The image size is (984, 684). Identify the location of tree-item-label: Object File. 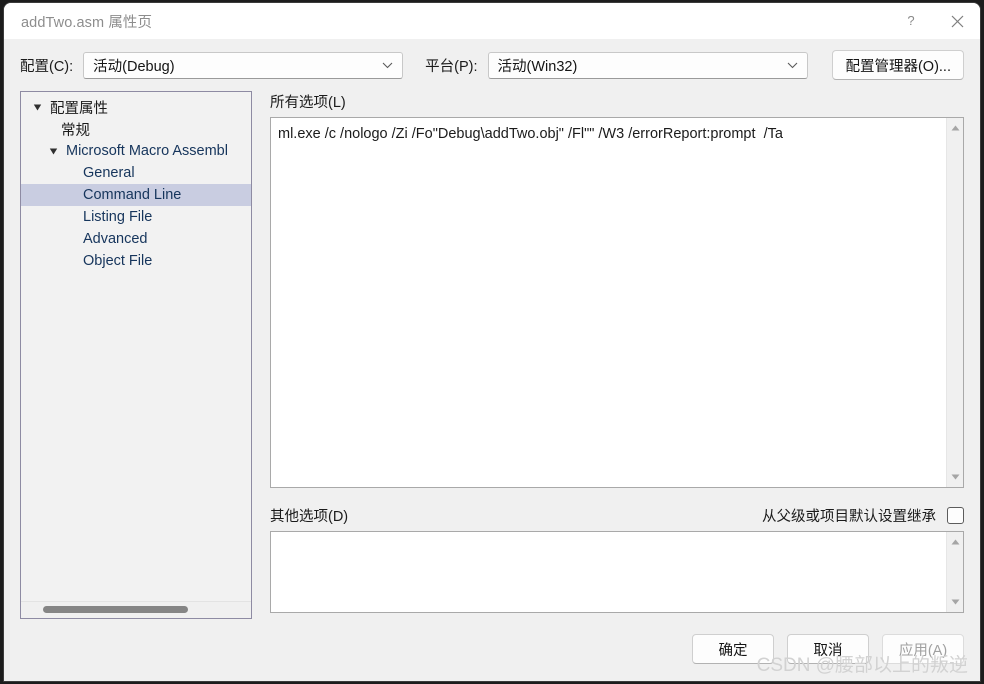
(118, 261).